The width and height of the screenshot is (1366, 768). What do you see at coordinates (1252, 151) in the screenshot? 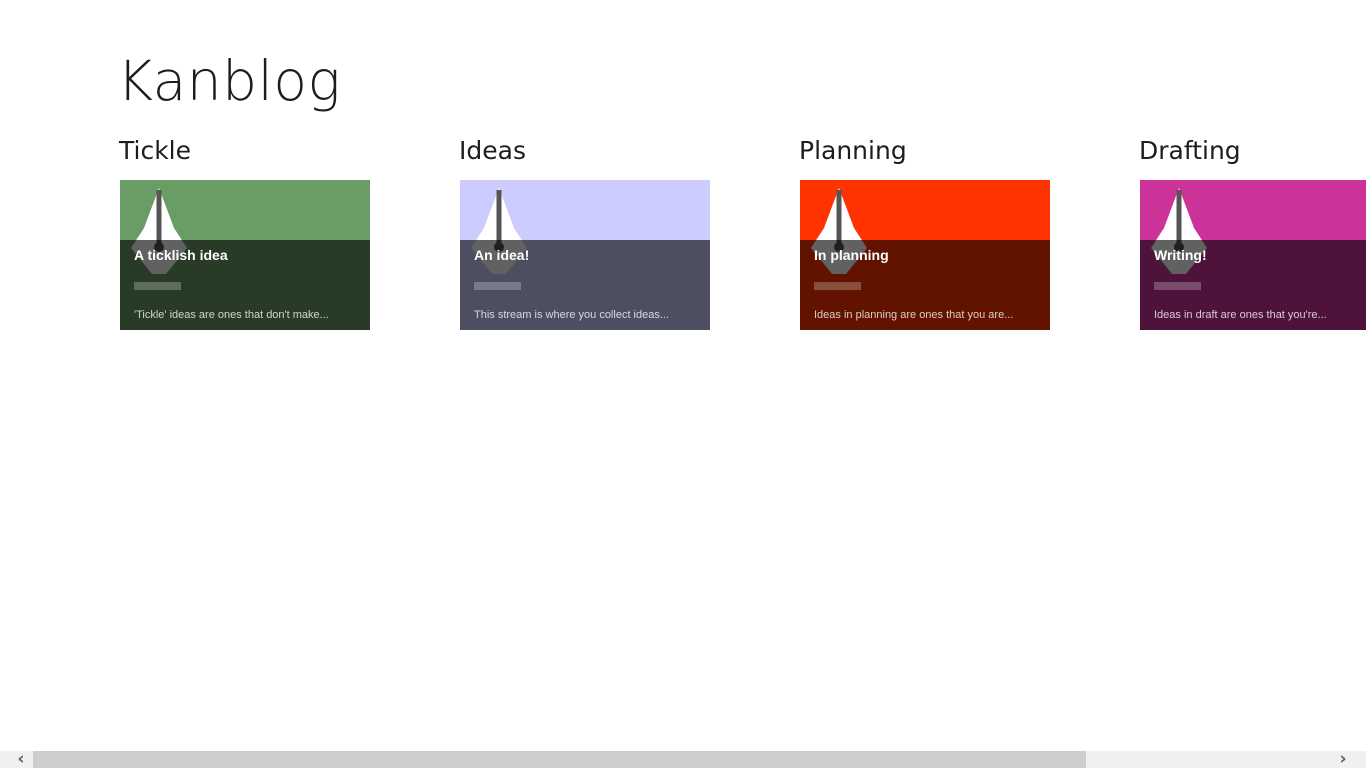
I see `group-header-drafting: Drafting` at bounding box center [1252, 151].